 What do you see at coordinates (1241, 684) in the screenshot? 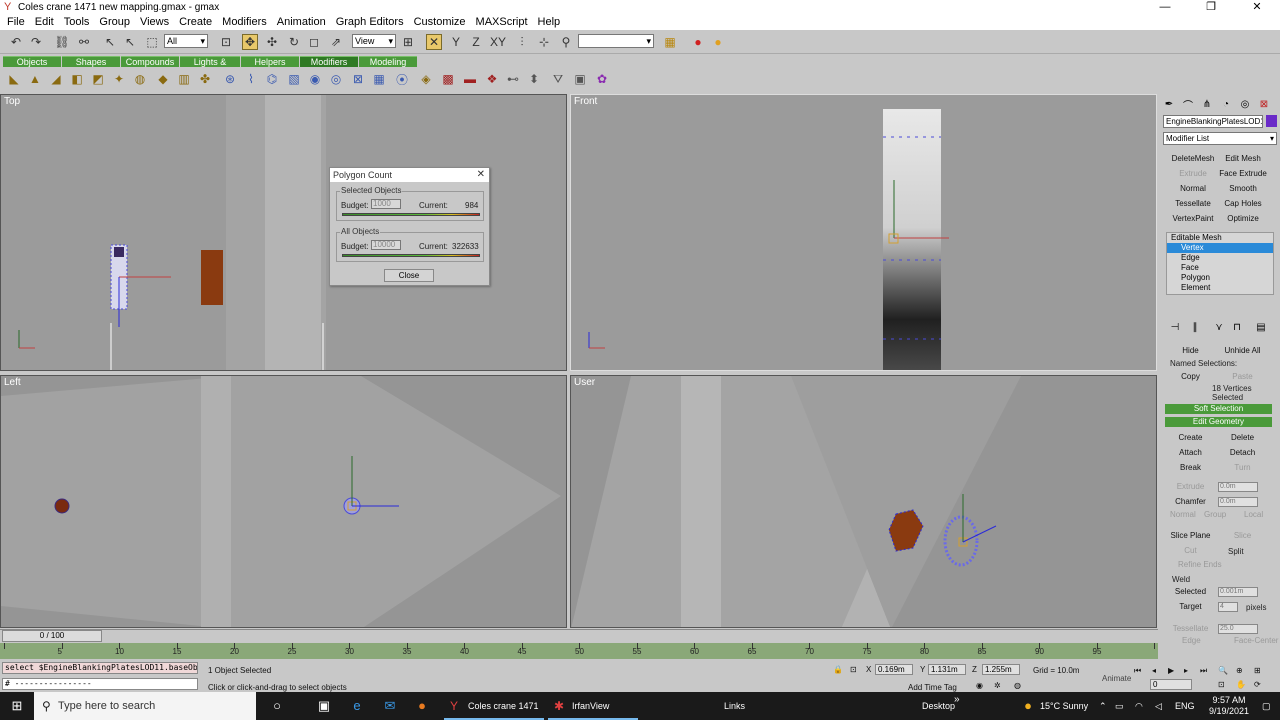
I see `pan-icon: ✋` at bounding box center [1241, 684].